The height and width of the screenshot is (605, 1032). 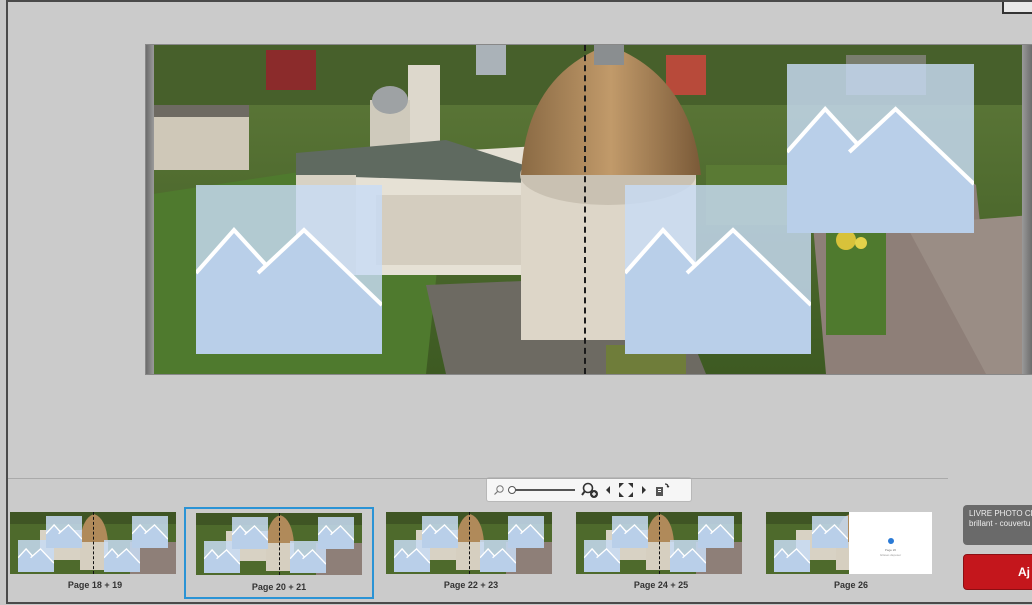 What do you see at coordinates (890, 550) in the screenshot?
I see `blank-page-title: Page 26` at bounding box center [890, 550].